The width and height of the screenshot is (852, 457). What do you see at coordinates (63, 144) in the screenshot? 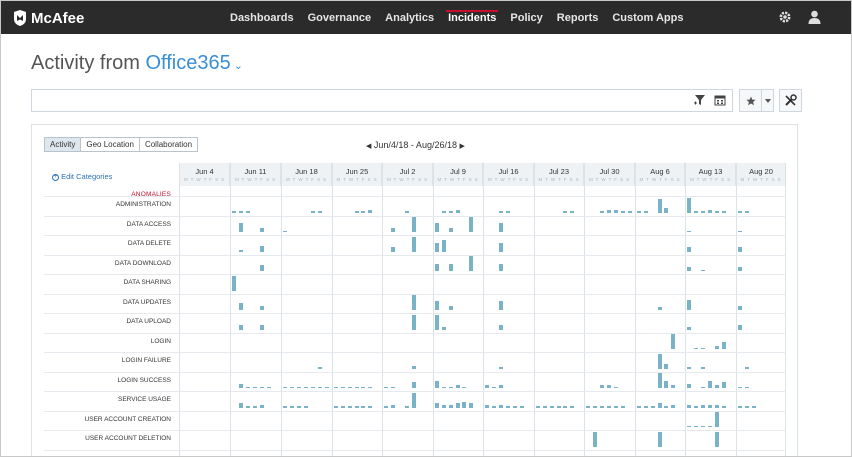
I see `tab-activity: Activity` at bounding box center [63, 144].